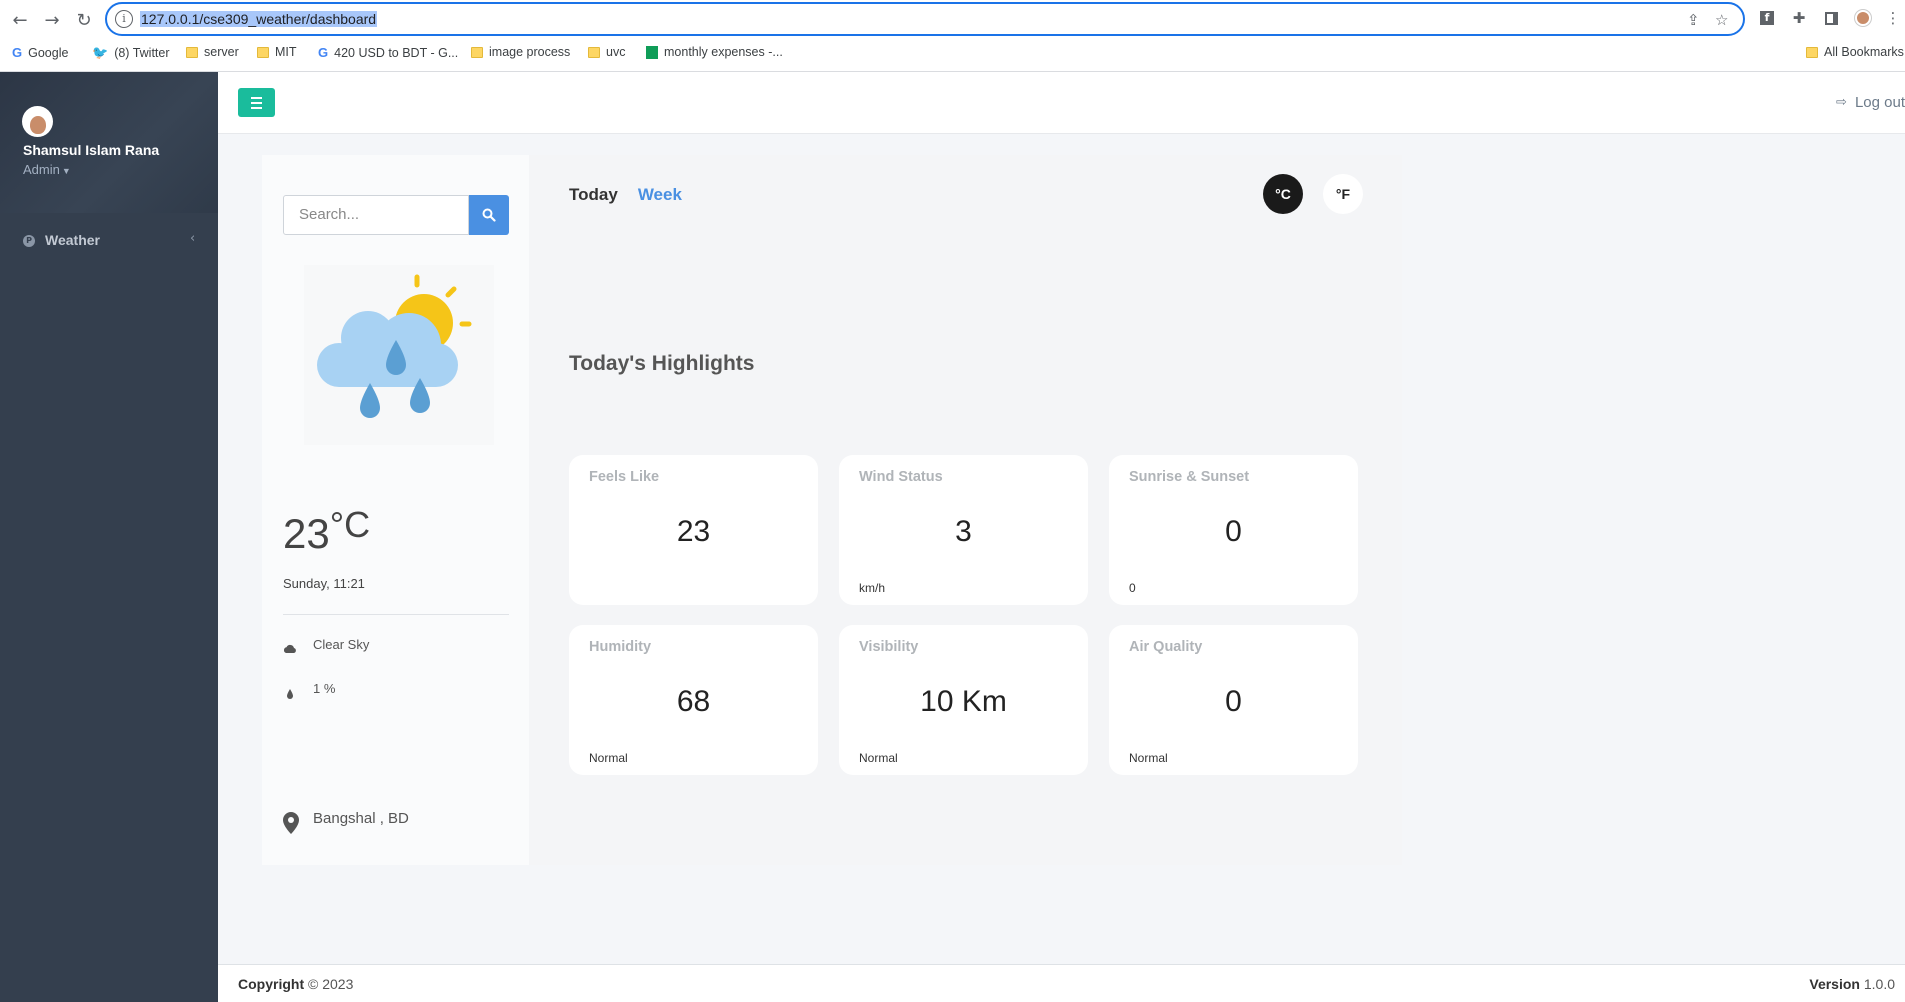 Image resolution: width=1905 pixels, height=1002 pixels. Describe the element at coordinates (109, 241) in the screenshot. I see `sidebar-item-weather: P Weather ‹` at that location.